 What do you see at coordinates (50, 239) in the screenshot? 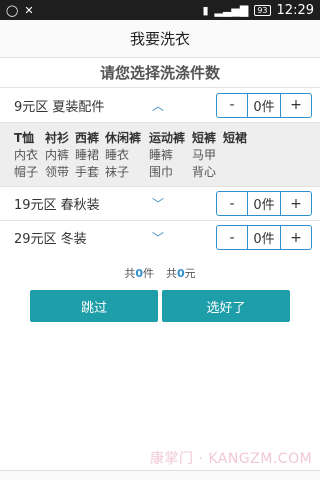
I see `zone-label: 29元区 冬装` at bounding box center [50, 239].